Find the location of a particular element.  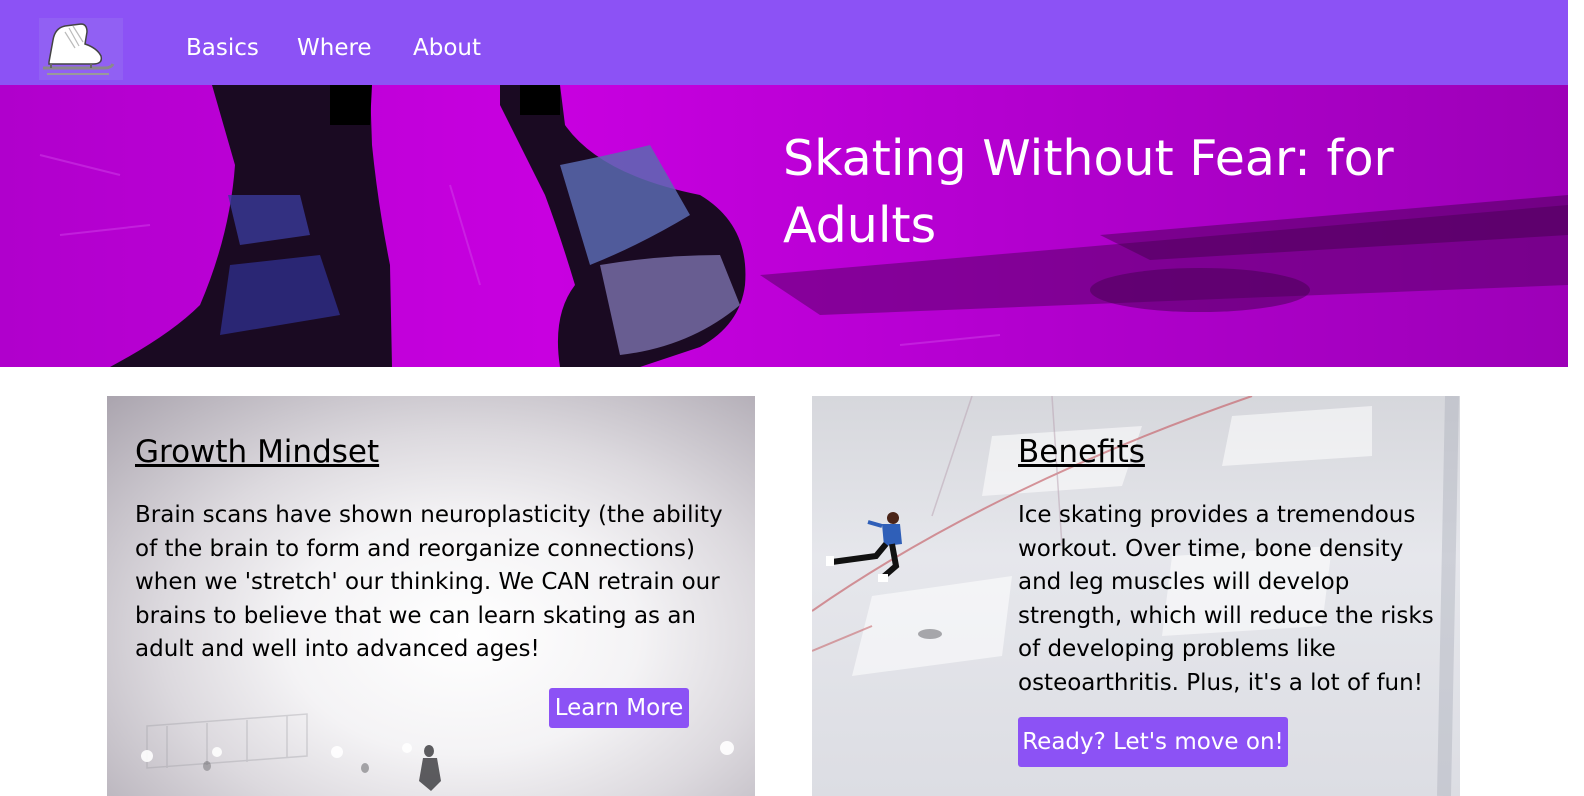

ice-skate-icon is located at coordinates (79, 49).